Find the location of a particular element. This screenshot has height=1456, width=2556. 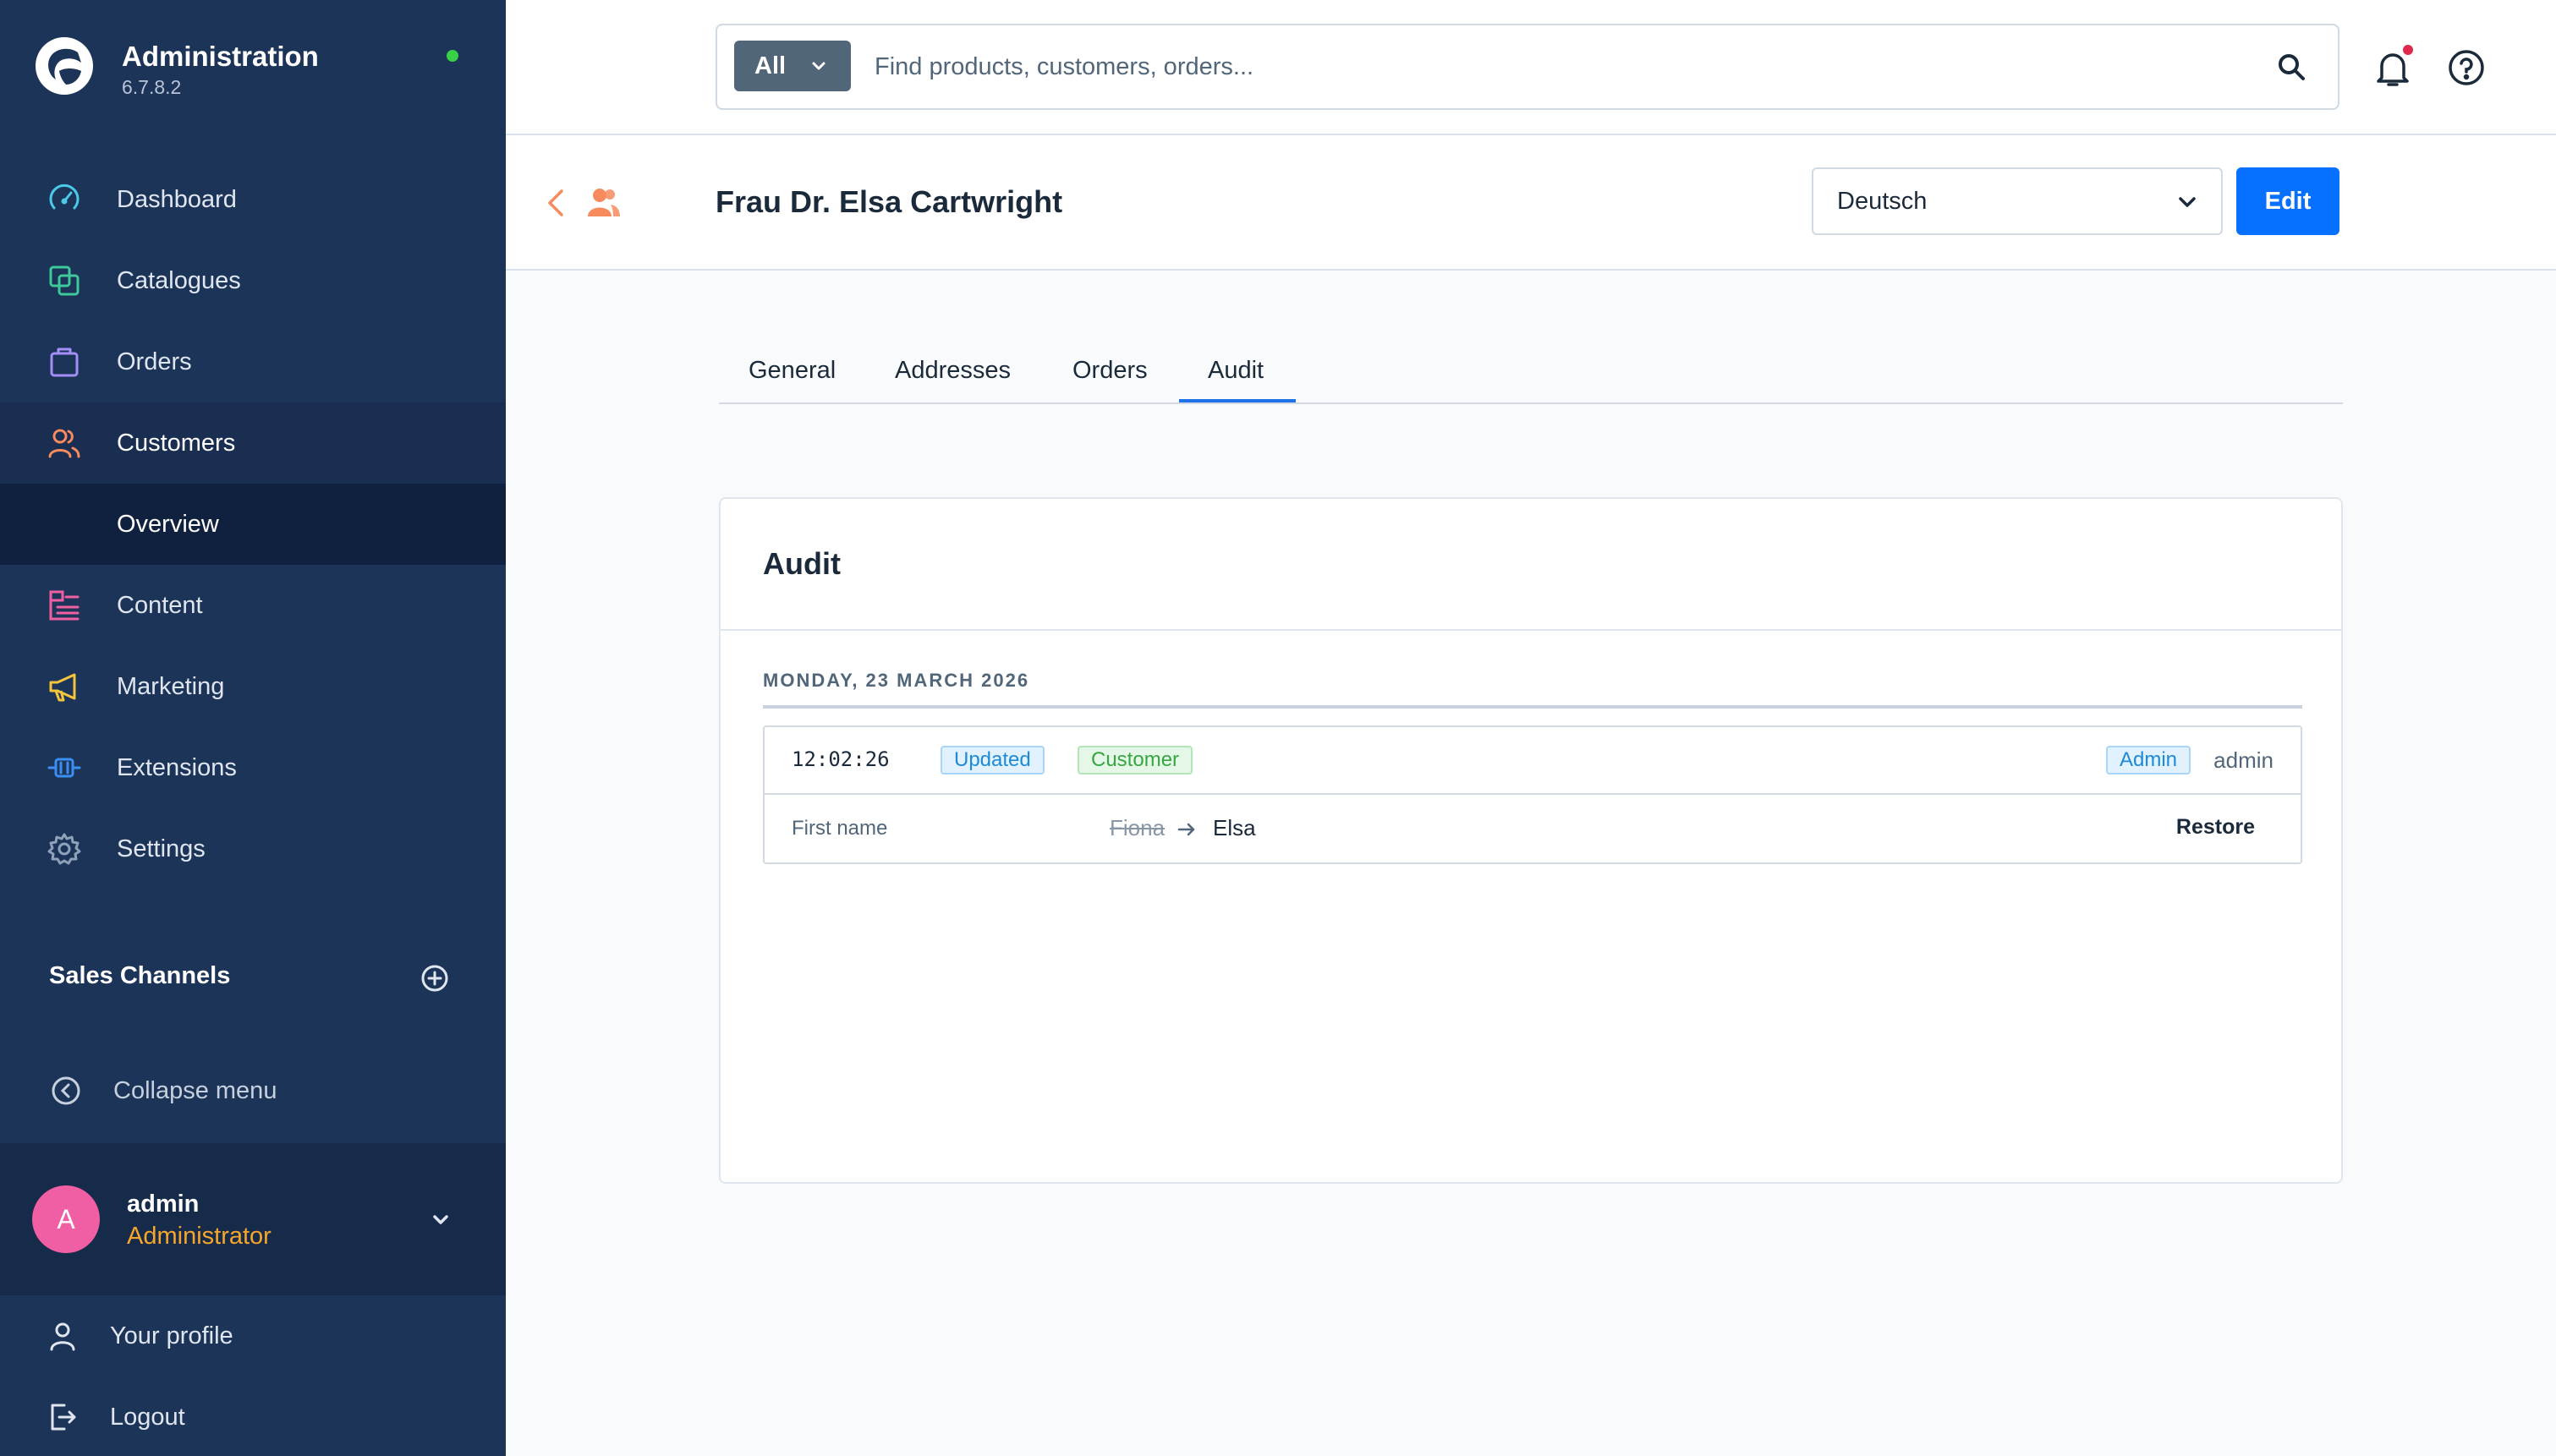

sales-channels-heading: Sales Channels is located at coordinates (140, 976).